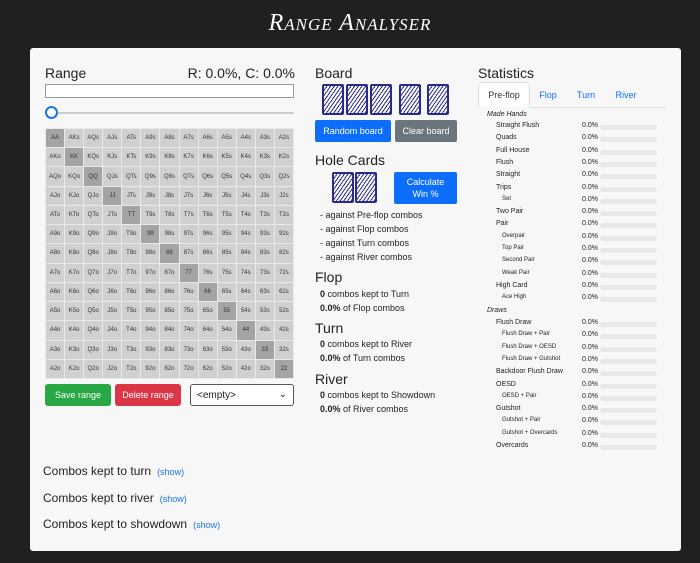 The image size is (700, 563). What do you see at coordinates (112, 138) in the screenshot?
I see `range-cell: AJs` at bounding box center [112, 138].